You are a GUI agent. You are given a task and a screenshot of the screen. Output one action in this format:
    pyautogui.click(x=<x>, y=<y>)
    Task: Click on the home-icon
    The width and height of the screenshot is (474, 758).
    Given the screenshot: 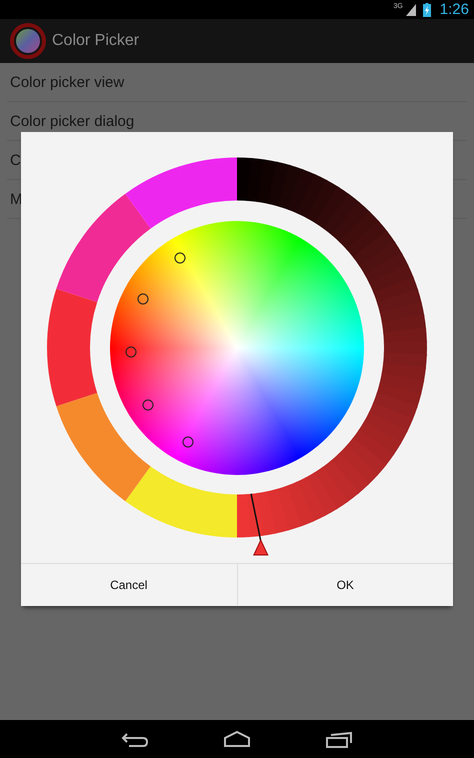 What is the action you would take?
    pyautogui.click(x=237, y=739)
    